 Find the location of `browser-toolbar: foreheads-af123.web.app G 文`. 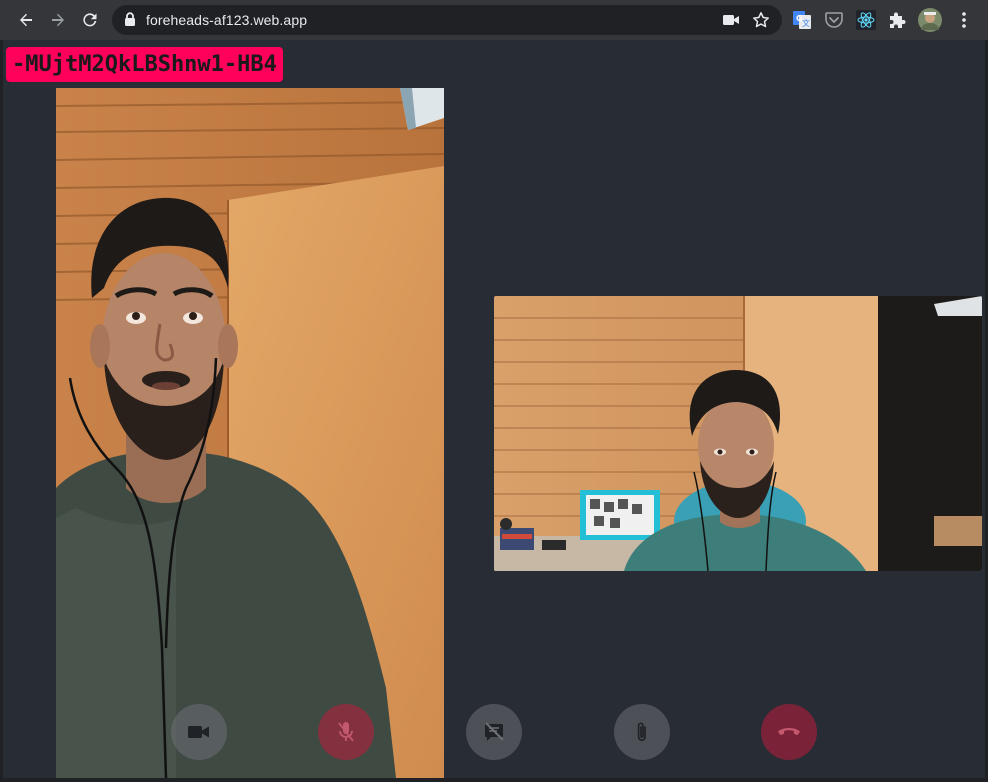

browser-toolbar: foreheads-af123.web.app G 文 is located at coordinates (494, 20).